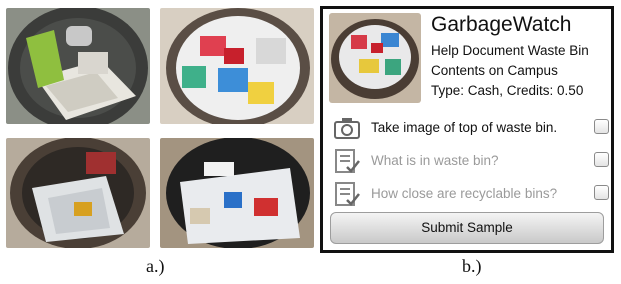 Image resolution: width=621 pixels, height=284 pixels. What do you see at coordinates (501, 24) in the screenshot?
I see `app-title: GarbageWatch` at bounding box center [501, 24].